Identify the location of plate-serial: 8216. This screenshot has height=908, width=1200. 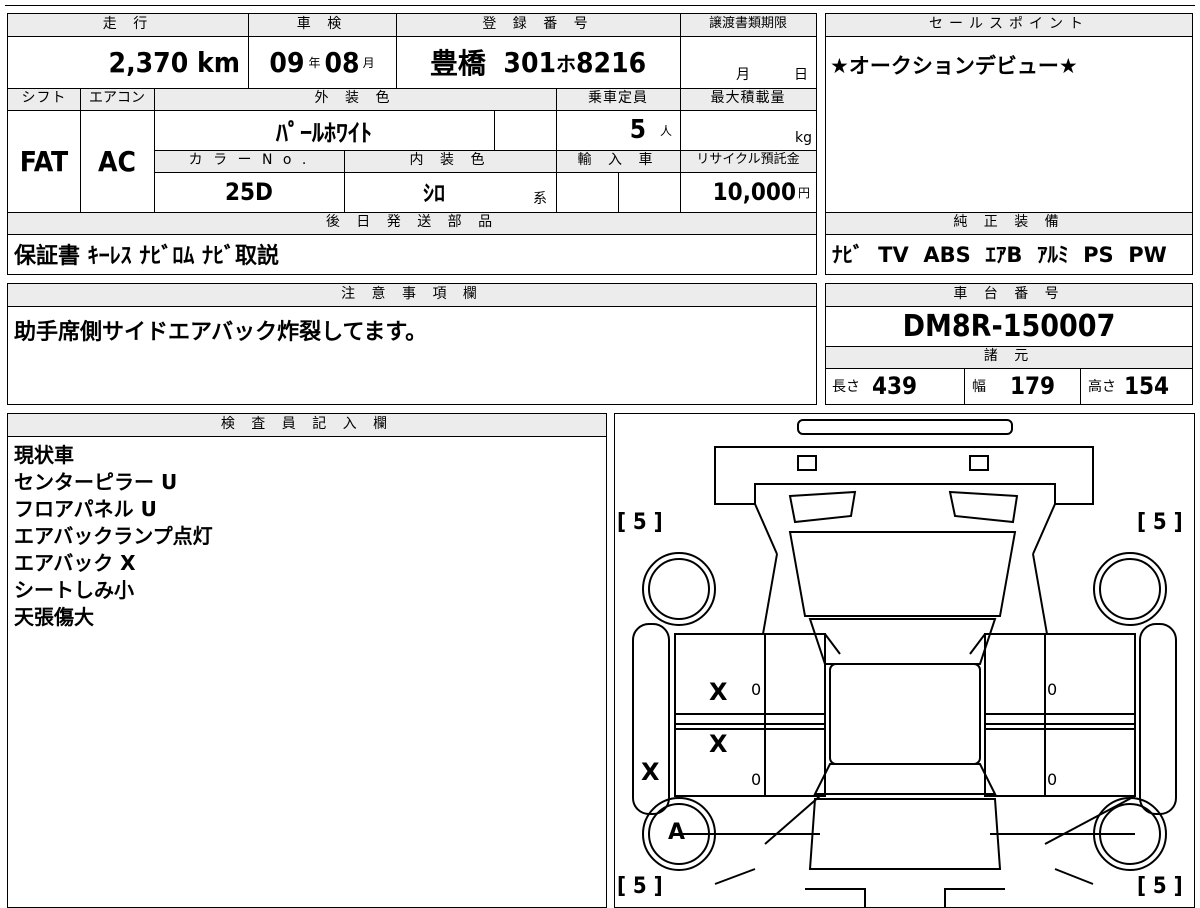
(611, 62).